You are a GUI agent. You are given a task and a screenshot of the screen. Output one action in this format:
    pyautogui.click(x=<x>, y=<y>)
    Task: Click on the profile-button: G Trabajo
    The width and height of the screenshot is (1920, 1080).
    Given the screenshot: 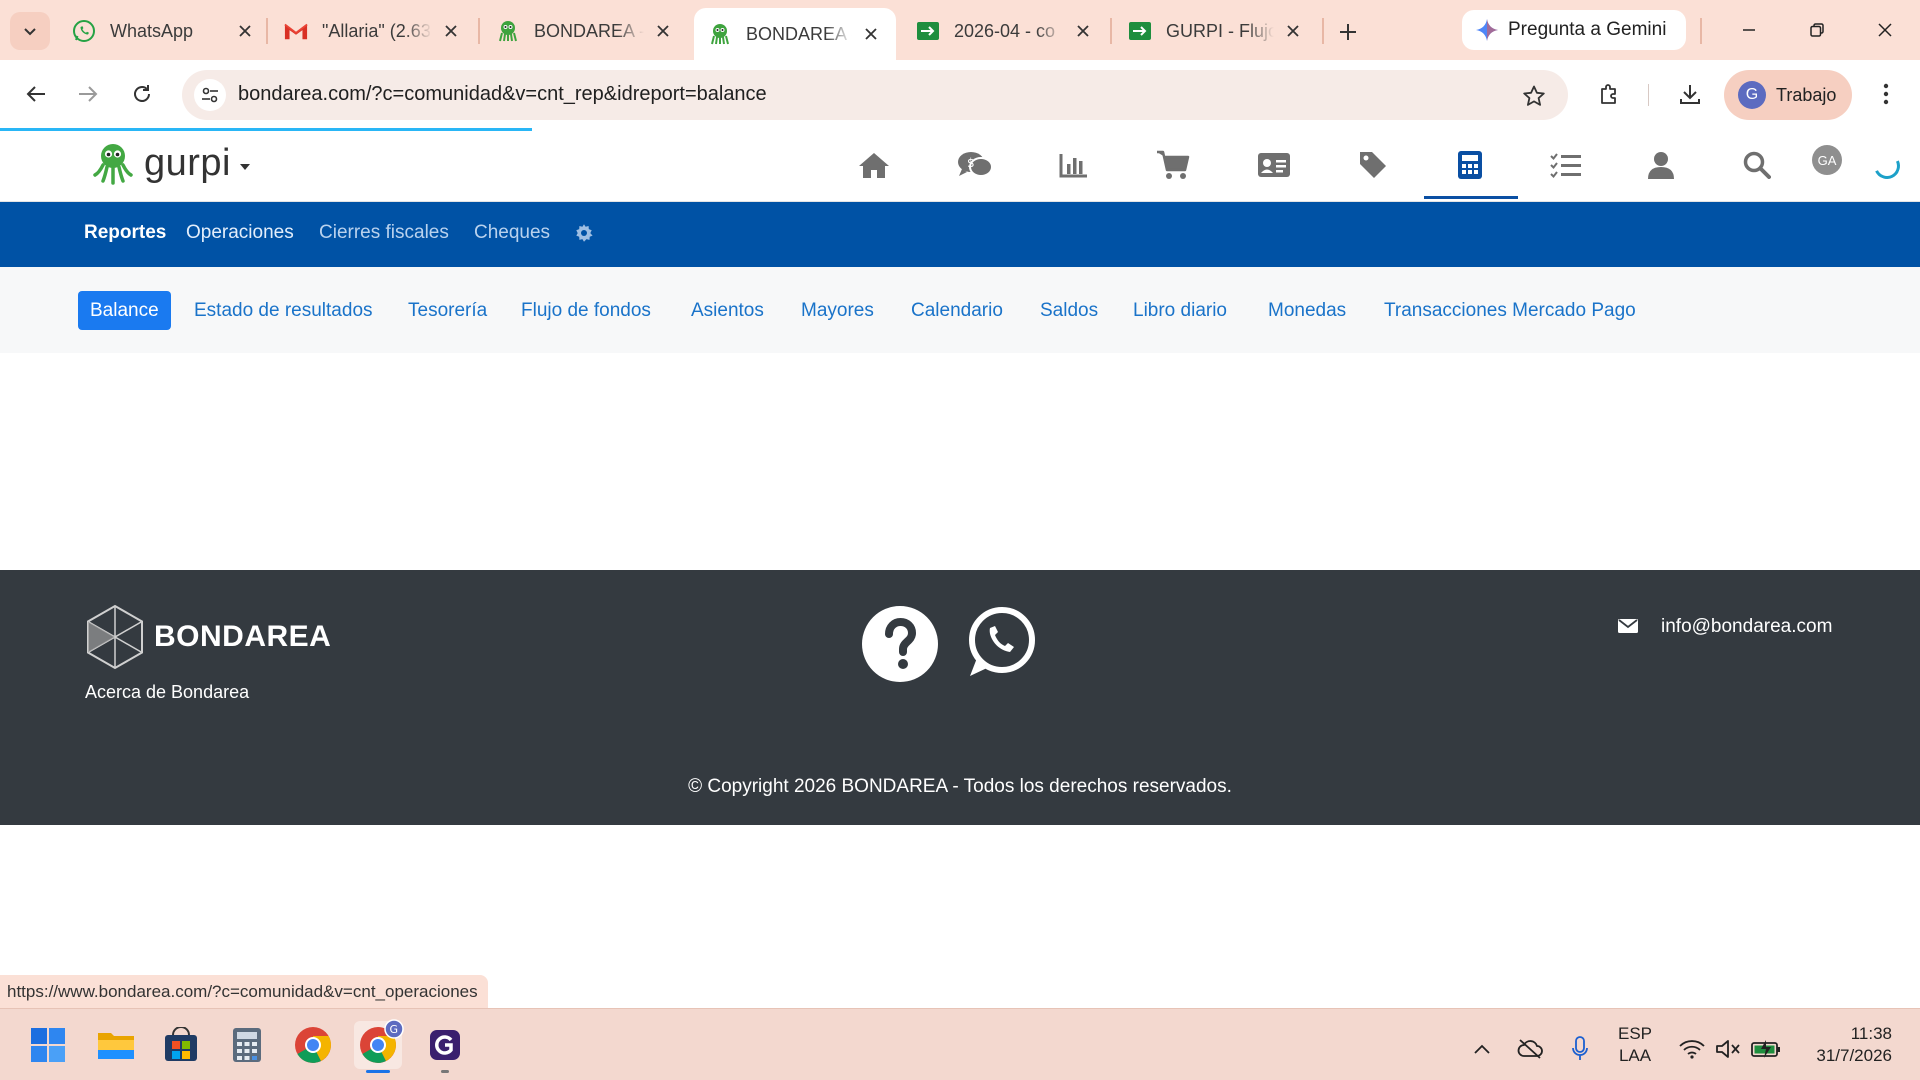 What is the action you would take?
    pyautogui.click(x=1788, y=95)
    